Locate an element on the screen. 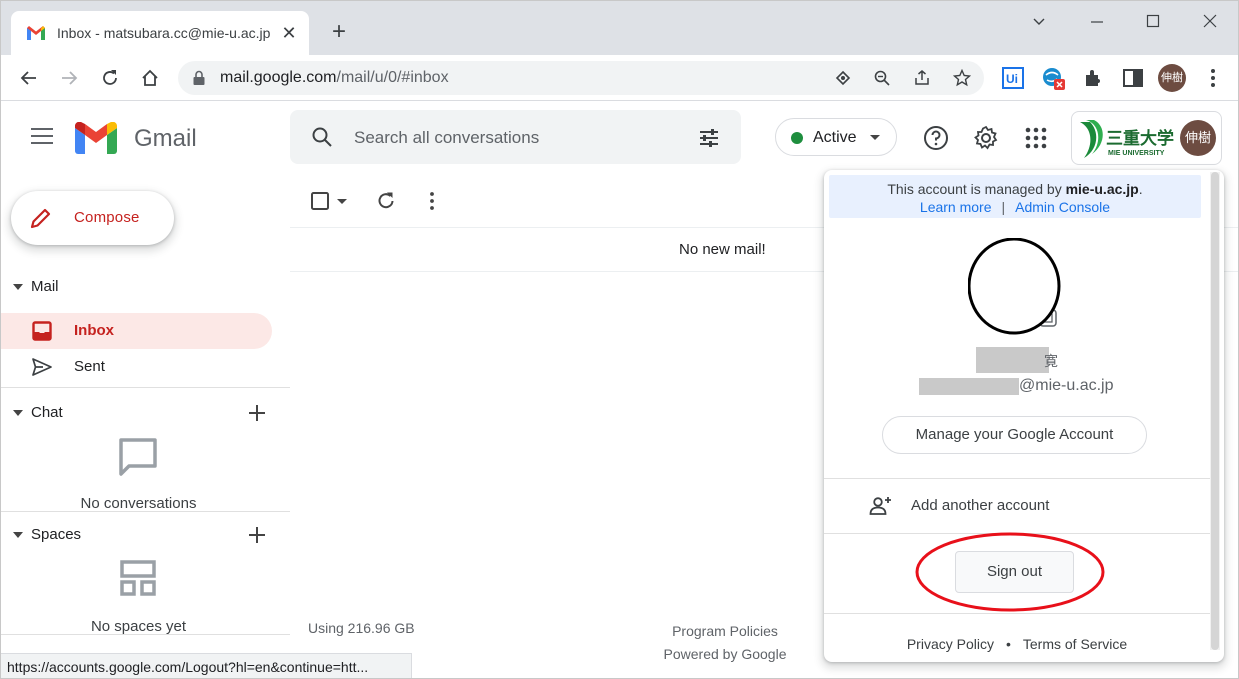 This screenshot has height=679, width=1239. select-dropdown-icon is located at coordinates (342, 201).